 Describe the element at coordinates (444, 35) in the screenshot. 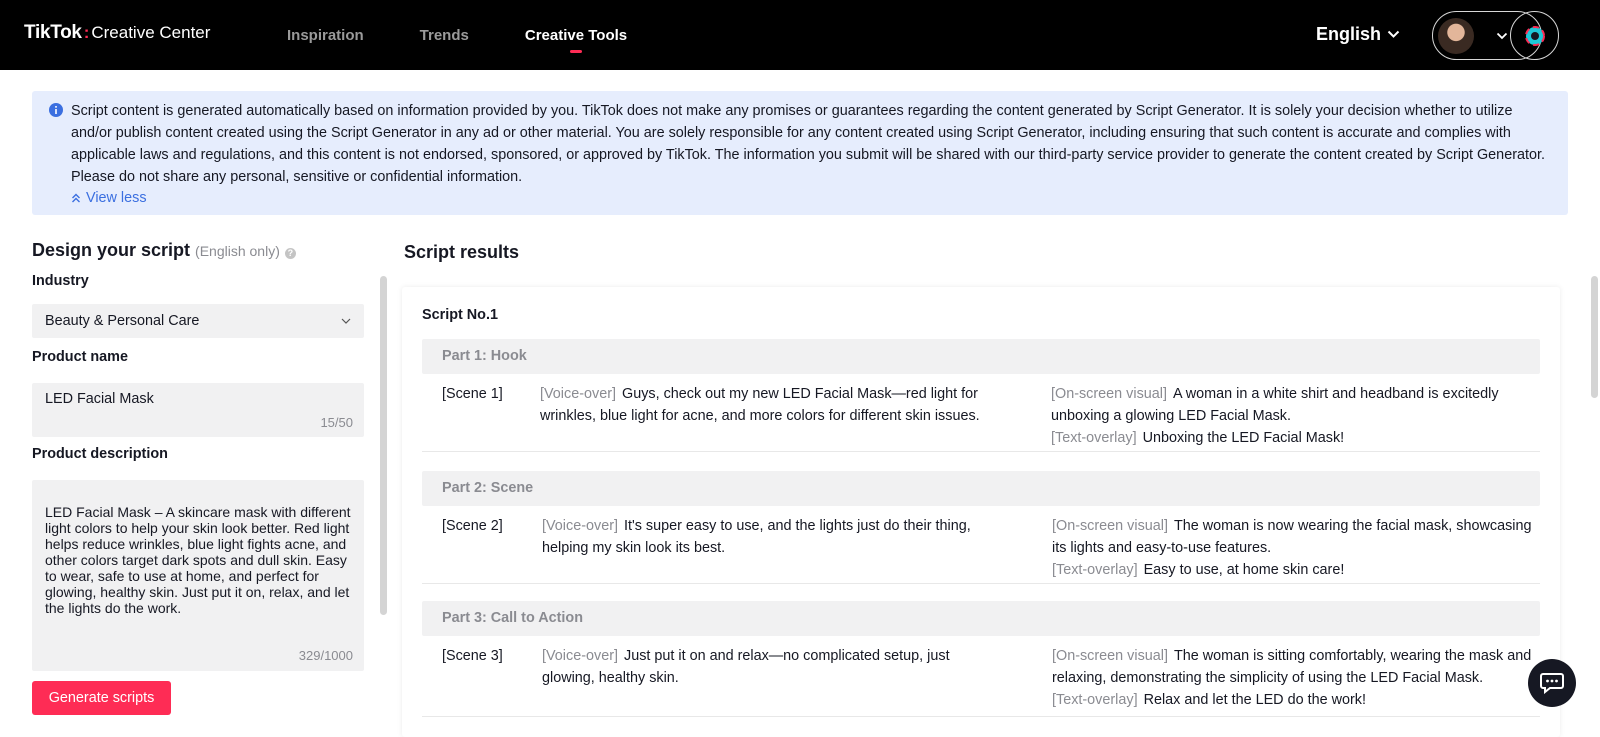

I see `nav-item-trends: Trends` at that location.